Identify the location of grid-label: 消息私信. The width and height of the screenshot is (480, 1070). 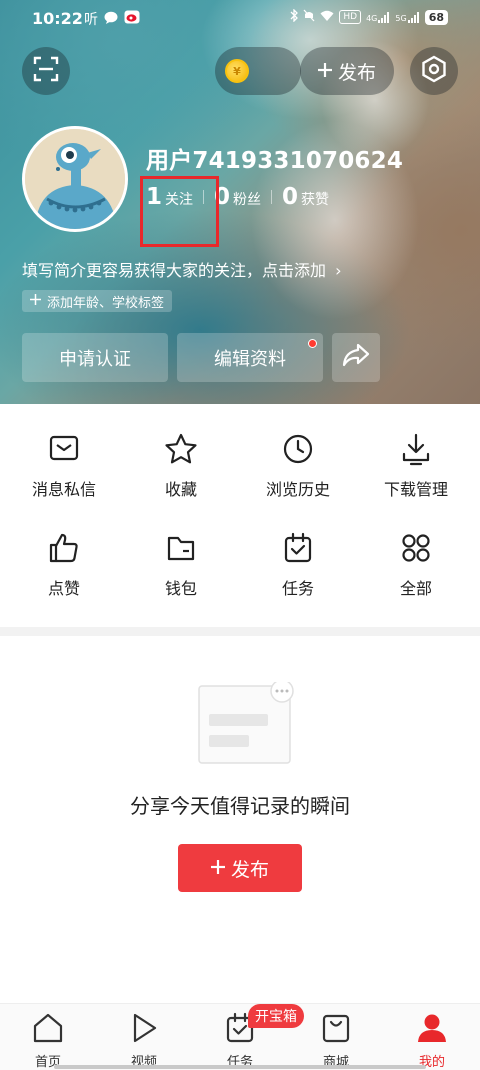
(63, 489).